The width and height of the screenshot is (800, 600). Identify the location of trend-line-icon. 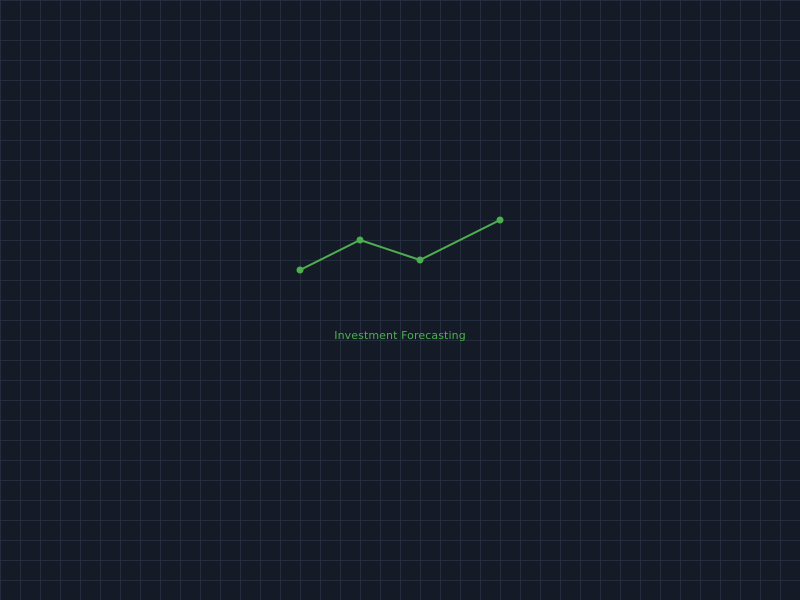
(400, 245).